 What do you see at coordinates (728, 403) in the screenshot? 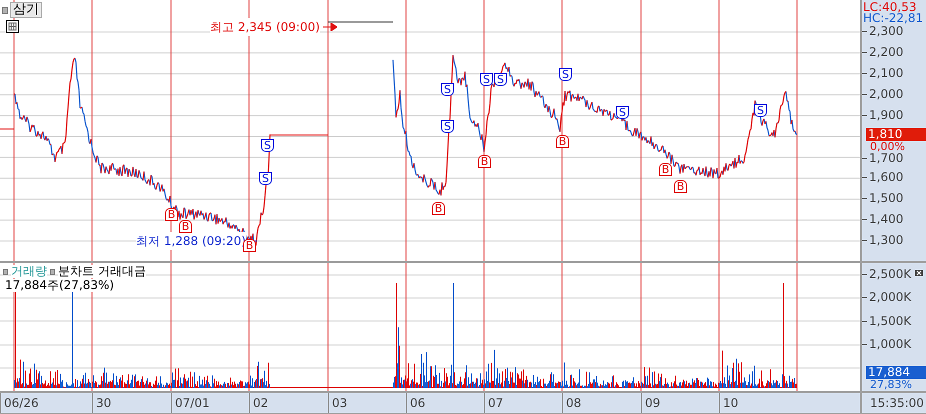
I see `date-label: 10` at bounding box center [728, 403].